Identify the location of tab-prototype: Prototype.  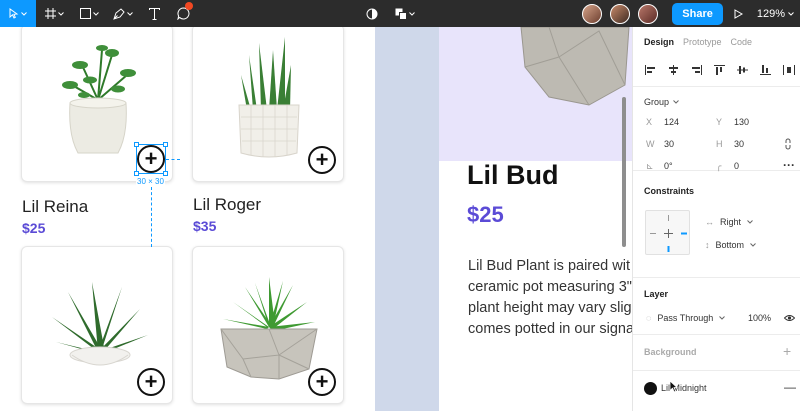
(702, 45).